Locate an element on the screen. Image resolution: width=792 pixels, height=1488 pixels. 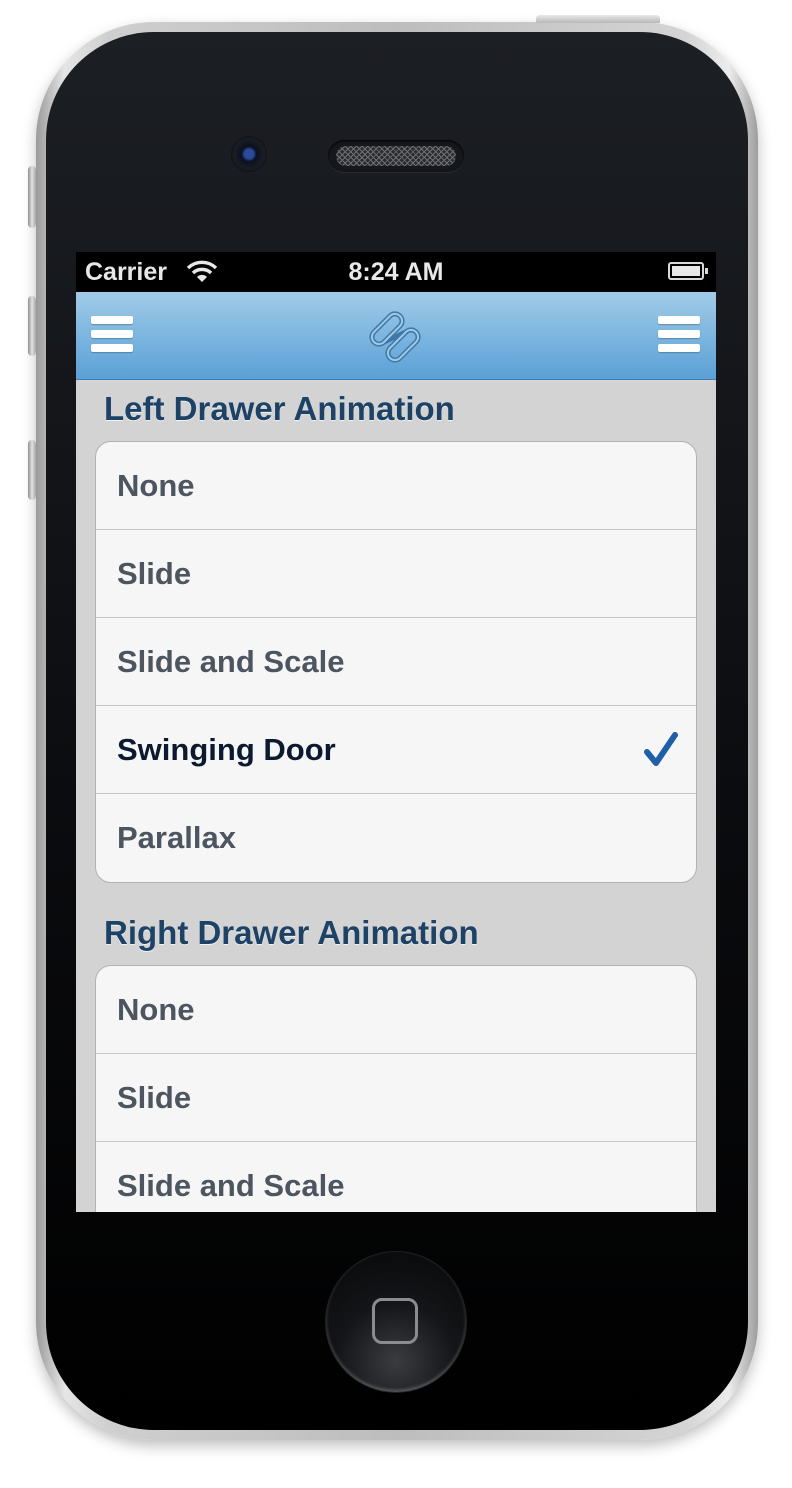
navigation-bar is located at coordinates (396, 336).